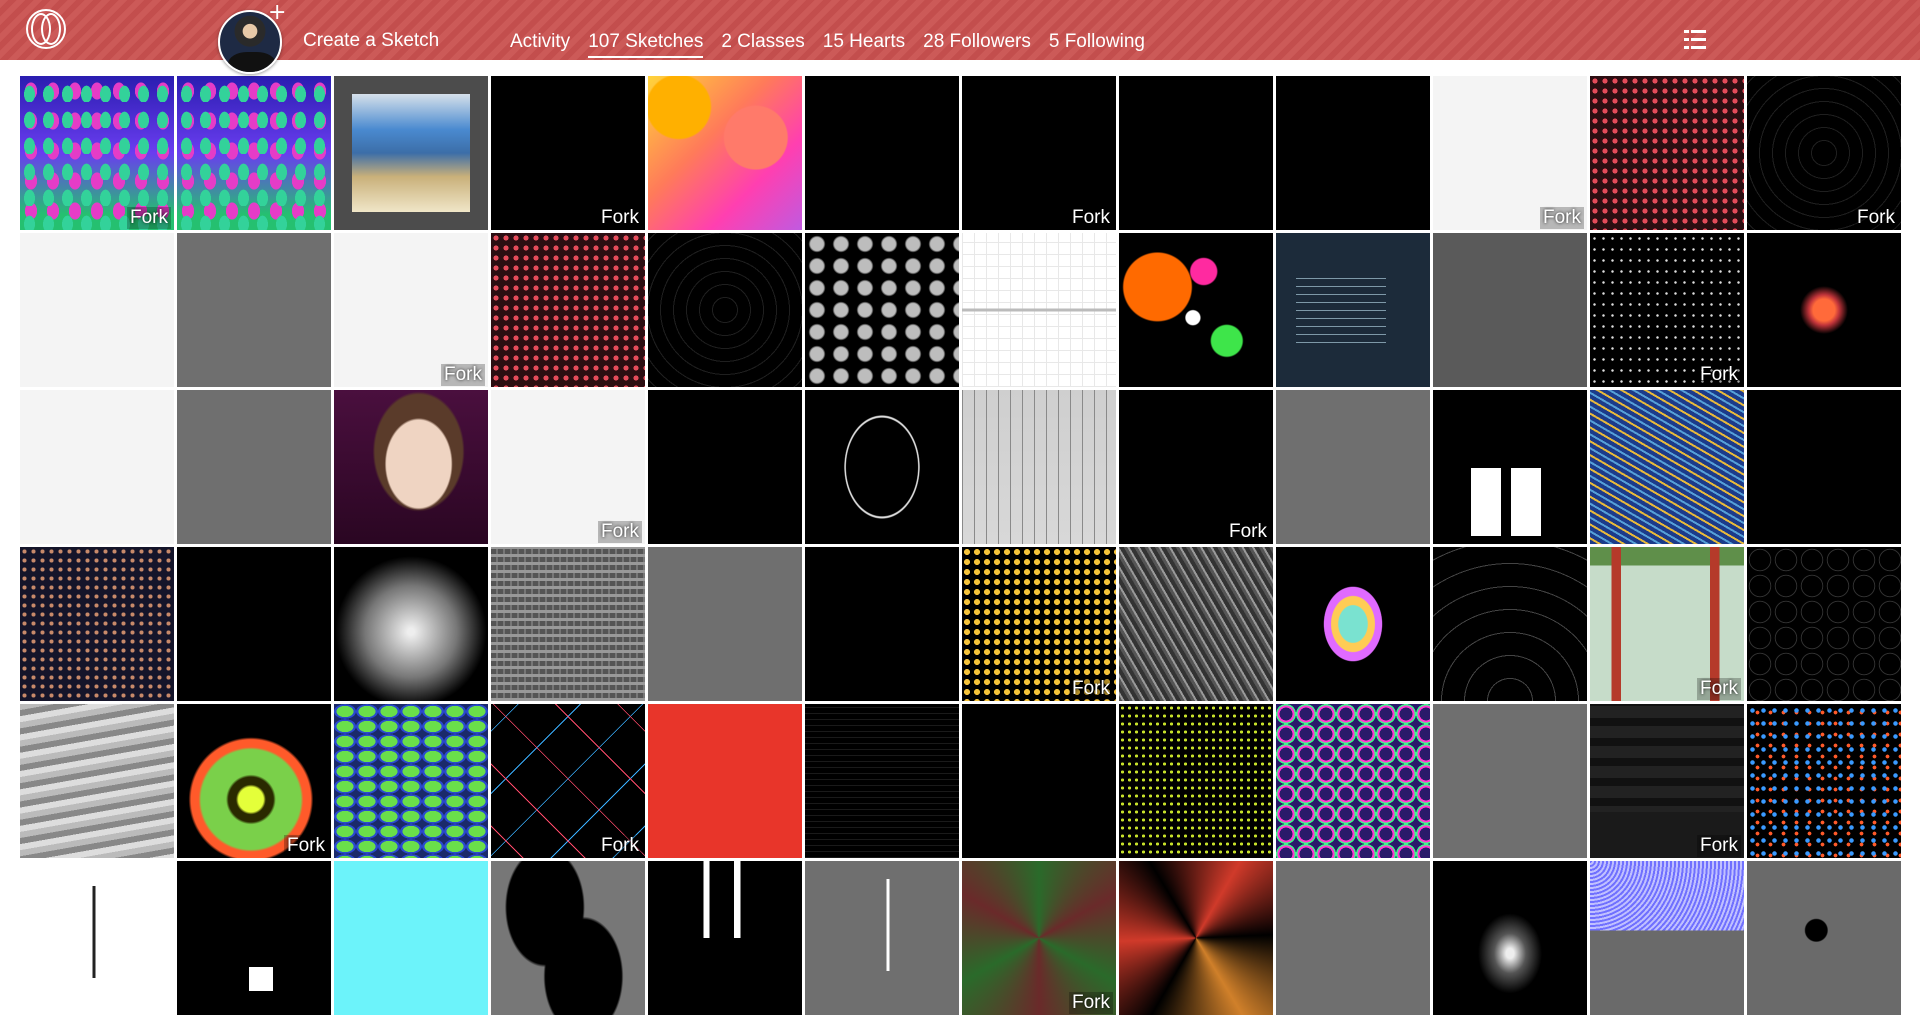 The image size is (1920, 1022). I want to click on sketch-thumbnail-dark-dots, so click(1196, 153).